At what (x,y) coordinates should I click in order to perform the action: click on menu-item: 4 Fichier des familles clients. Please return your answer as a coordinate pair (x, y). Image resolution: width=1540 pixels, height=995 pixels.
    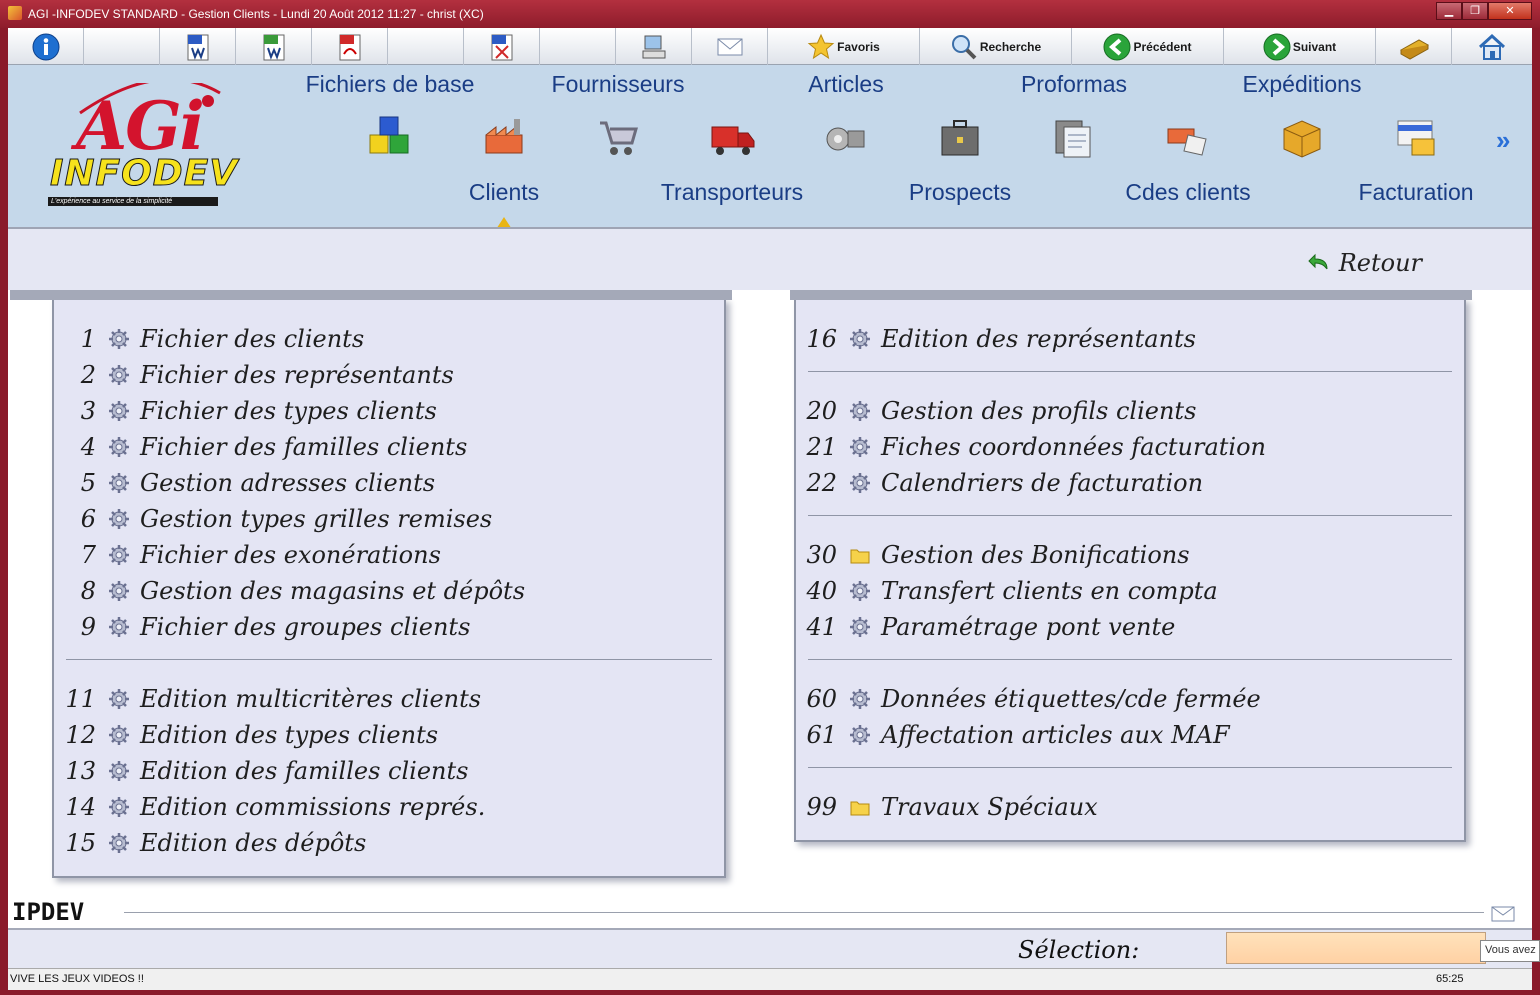
    Looking at the image, I should click on (262, 447).